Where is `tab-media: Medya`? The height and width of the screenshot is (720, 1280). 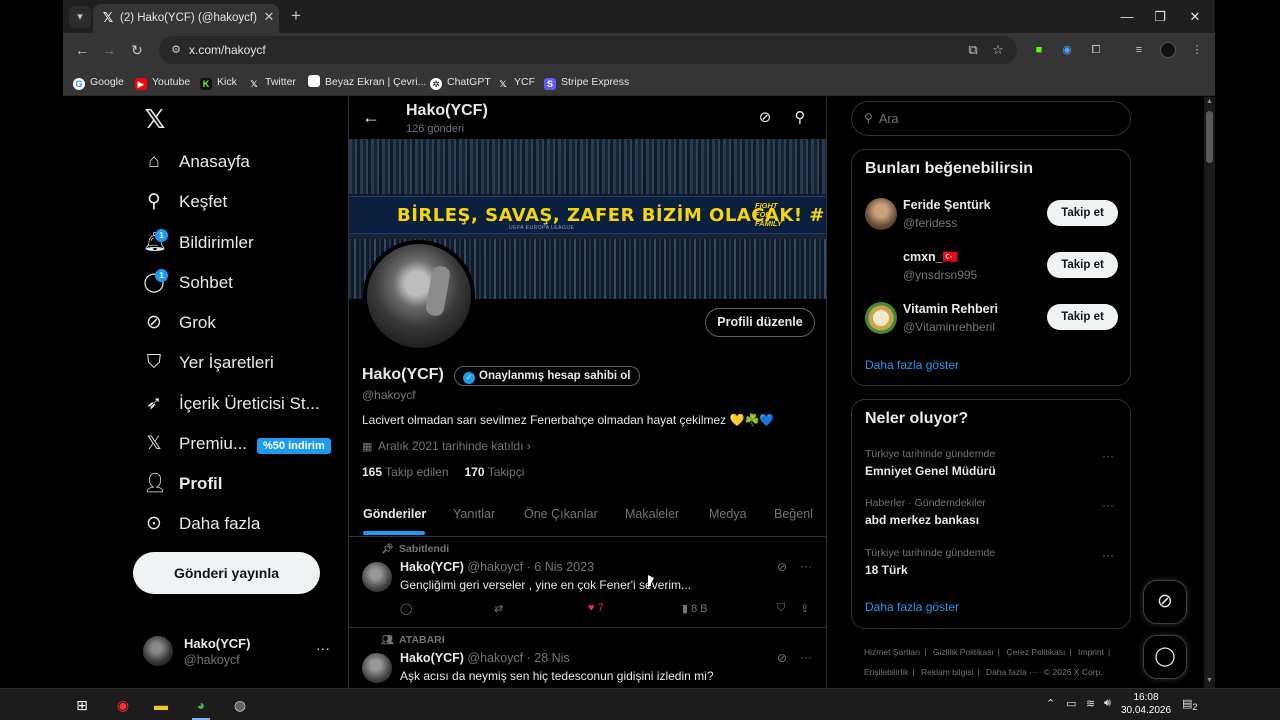 tab-media: Medya is located at coordinates (728, 514).